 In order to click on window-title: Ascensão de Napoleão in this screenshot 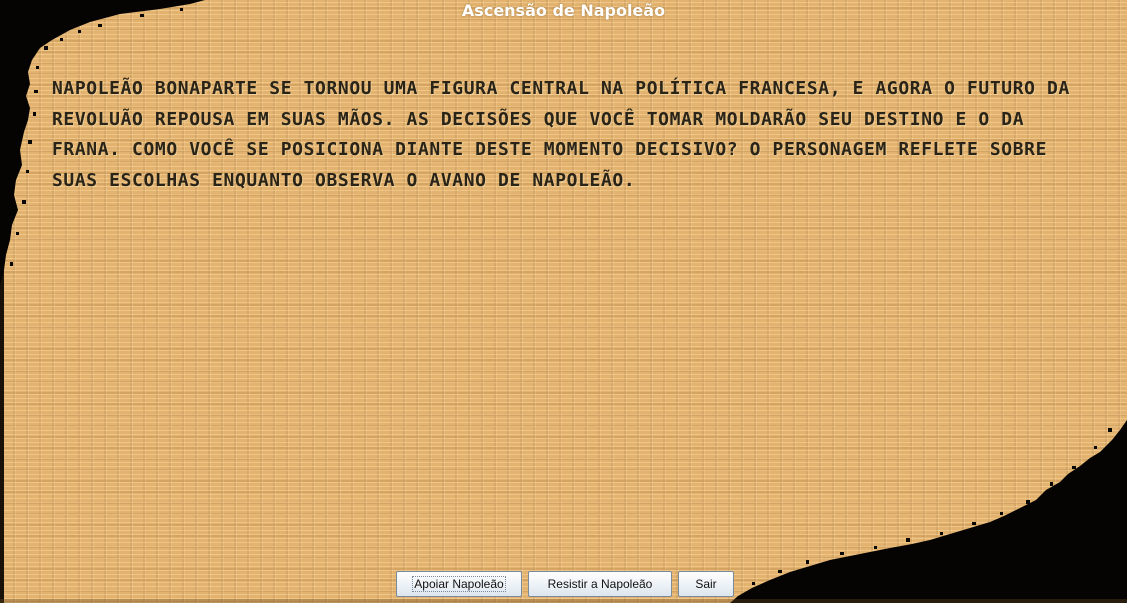, I will do `click(563, 10)`.